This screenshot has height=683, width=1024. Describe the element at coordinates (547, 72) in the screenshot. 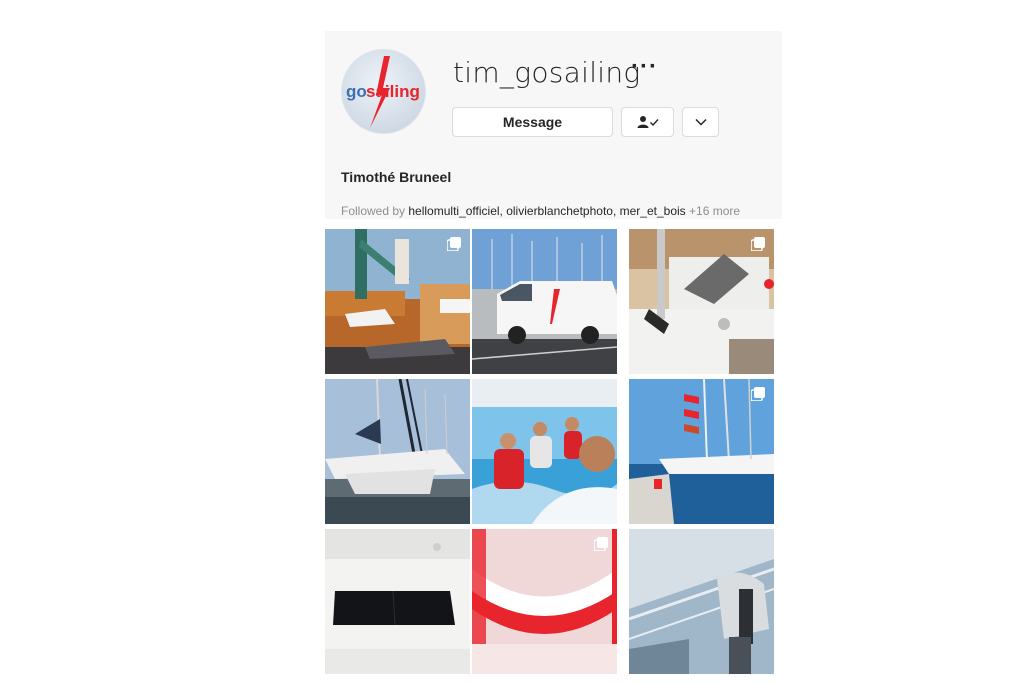

I see `profile-username: tim_gosailing` at that location.